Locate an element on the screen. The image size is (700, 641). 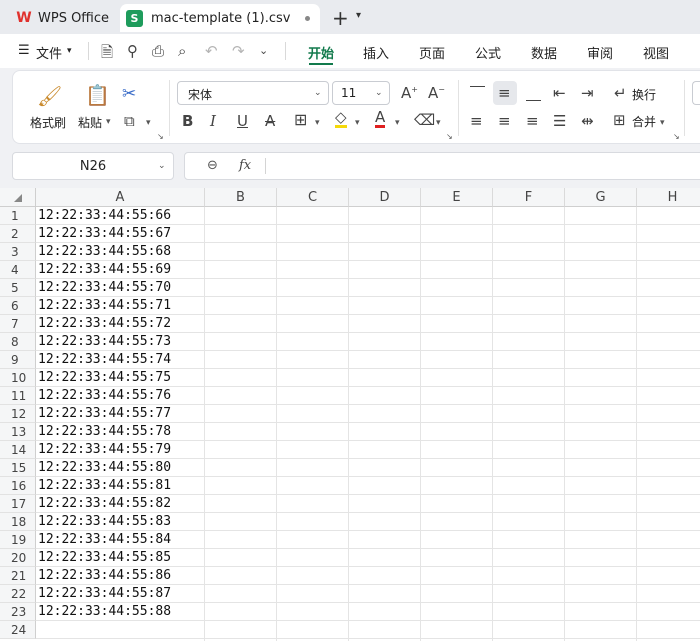
row-header: 11 is located at coordinates (18, 396).